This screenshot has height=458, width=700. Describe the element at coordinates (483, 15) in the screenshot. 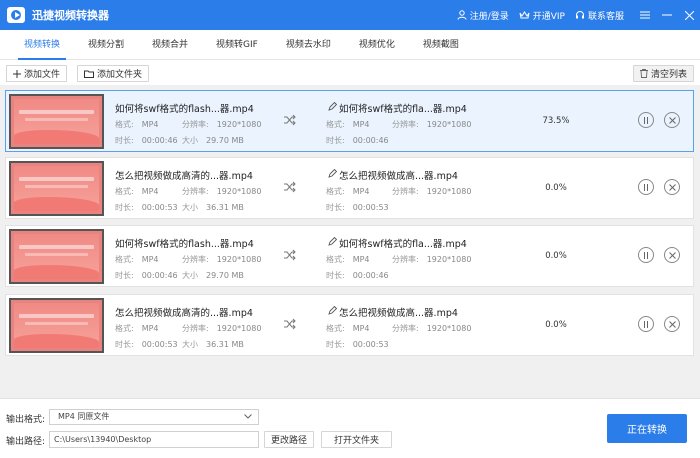

I see `login-link: 注册/登录` at that location.